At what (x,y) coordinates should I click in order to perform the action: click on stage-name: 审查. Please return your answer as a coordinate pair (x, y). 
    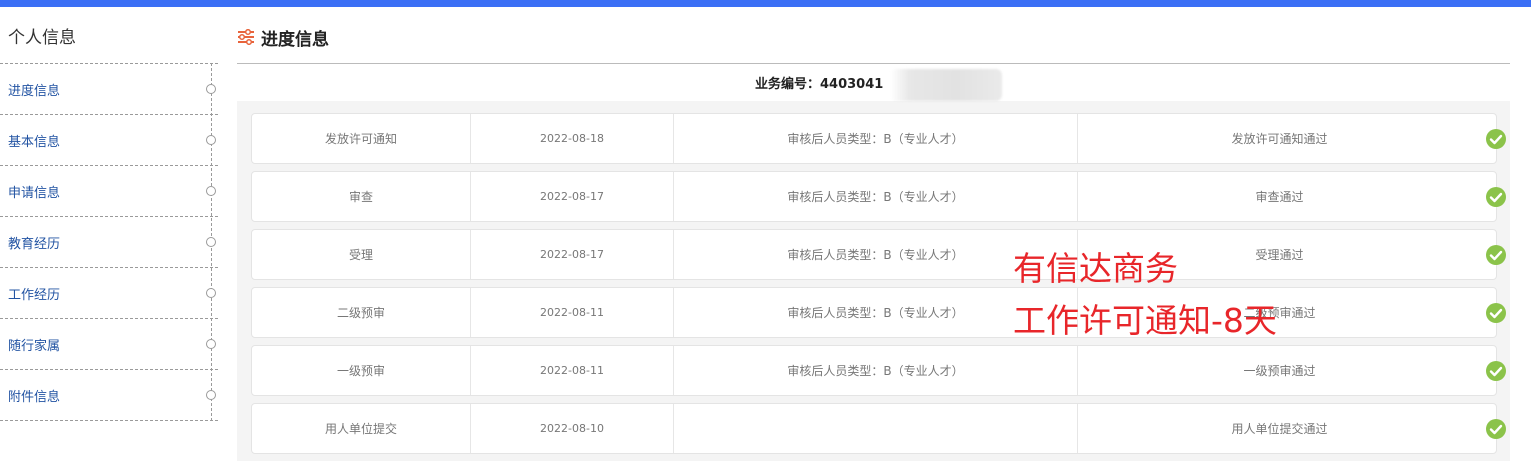
    Looking at the image, I should click on (360, 197).